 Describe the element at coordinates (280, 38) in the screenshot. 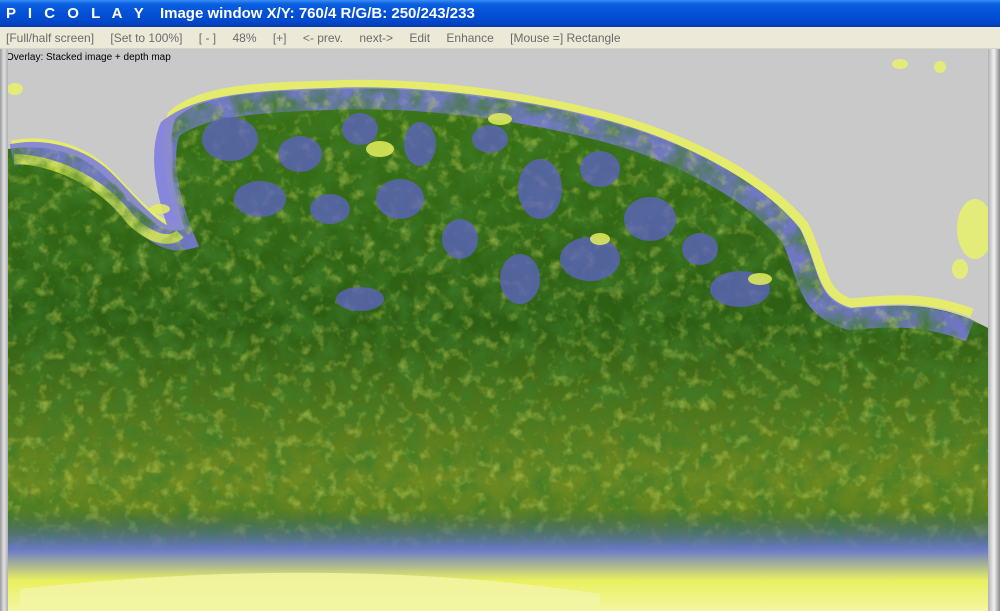

I see `menu-zoom-in: [+]` at that location.